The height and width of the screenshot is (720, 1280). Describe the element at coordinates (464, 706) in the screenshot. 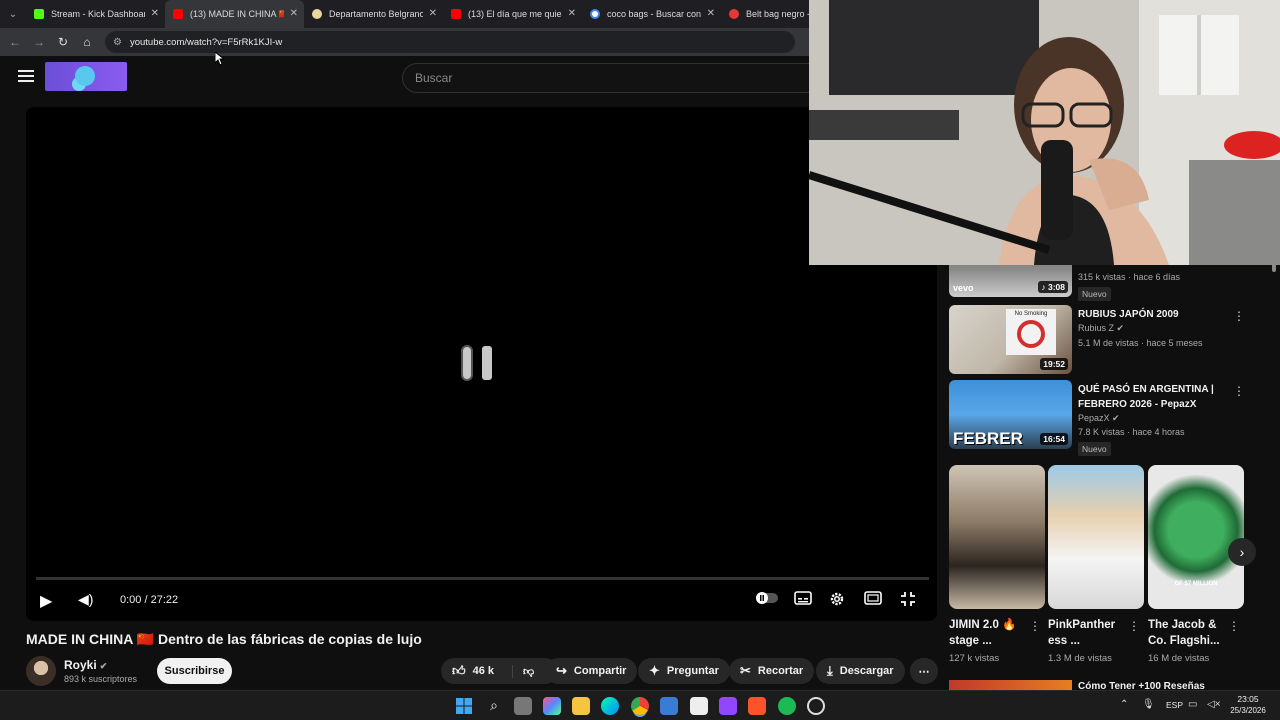

I see `windows-start-icon` at that location.